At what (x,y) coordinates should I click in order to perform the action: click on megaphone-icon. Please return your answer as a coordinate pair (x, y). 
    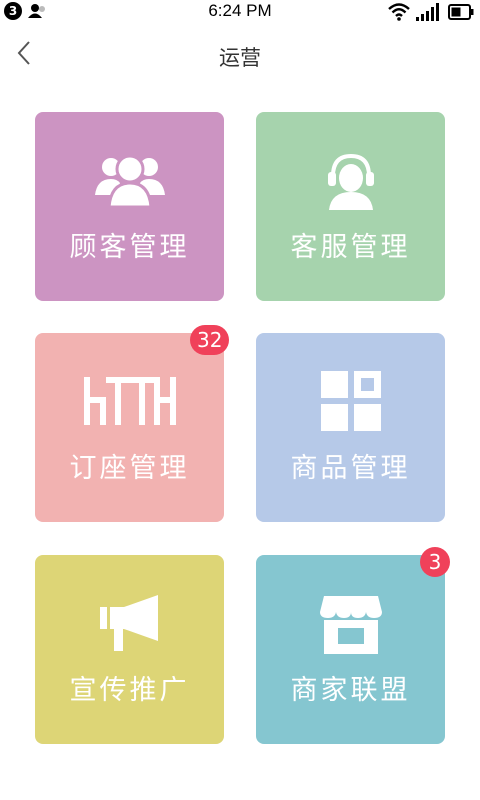
    Looking at the image, I should click on (129, 623).